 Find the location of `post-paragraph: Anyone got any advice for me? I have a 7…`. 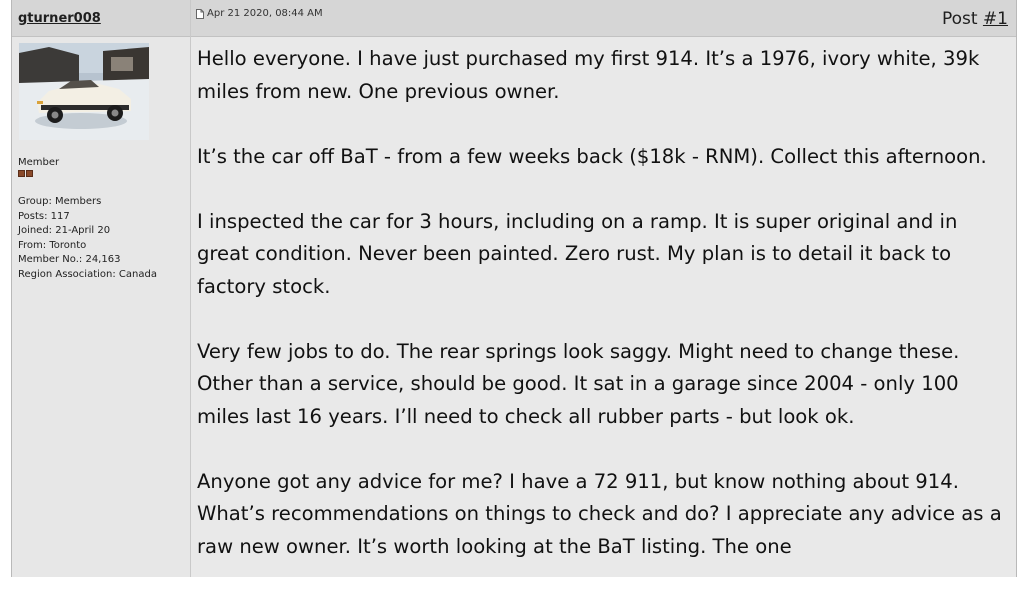

post-paragraph: Anyone got any advice for me? I have a 7… is located at coordinates (599, 513).